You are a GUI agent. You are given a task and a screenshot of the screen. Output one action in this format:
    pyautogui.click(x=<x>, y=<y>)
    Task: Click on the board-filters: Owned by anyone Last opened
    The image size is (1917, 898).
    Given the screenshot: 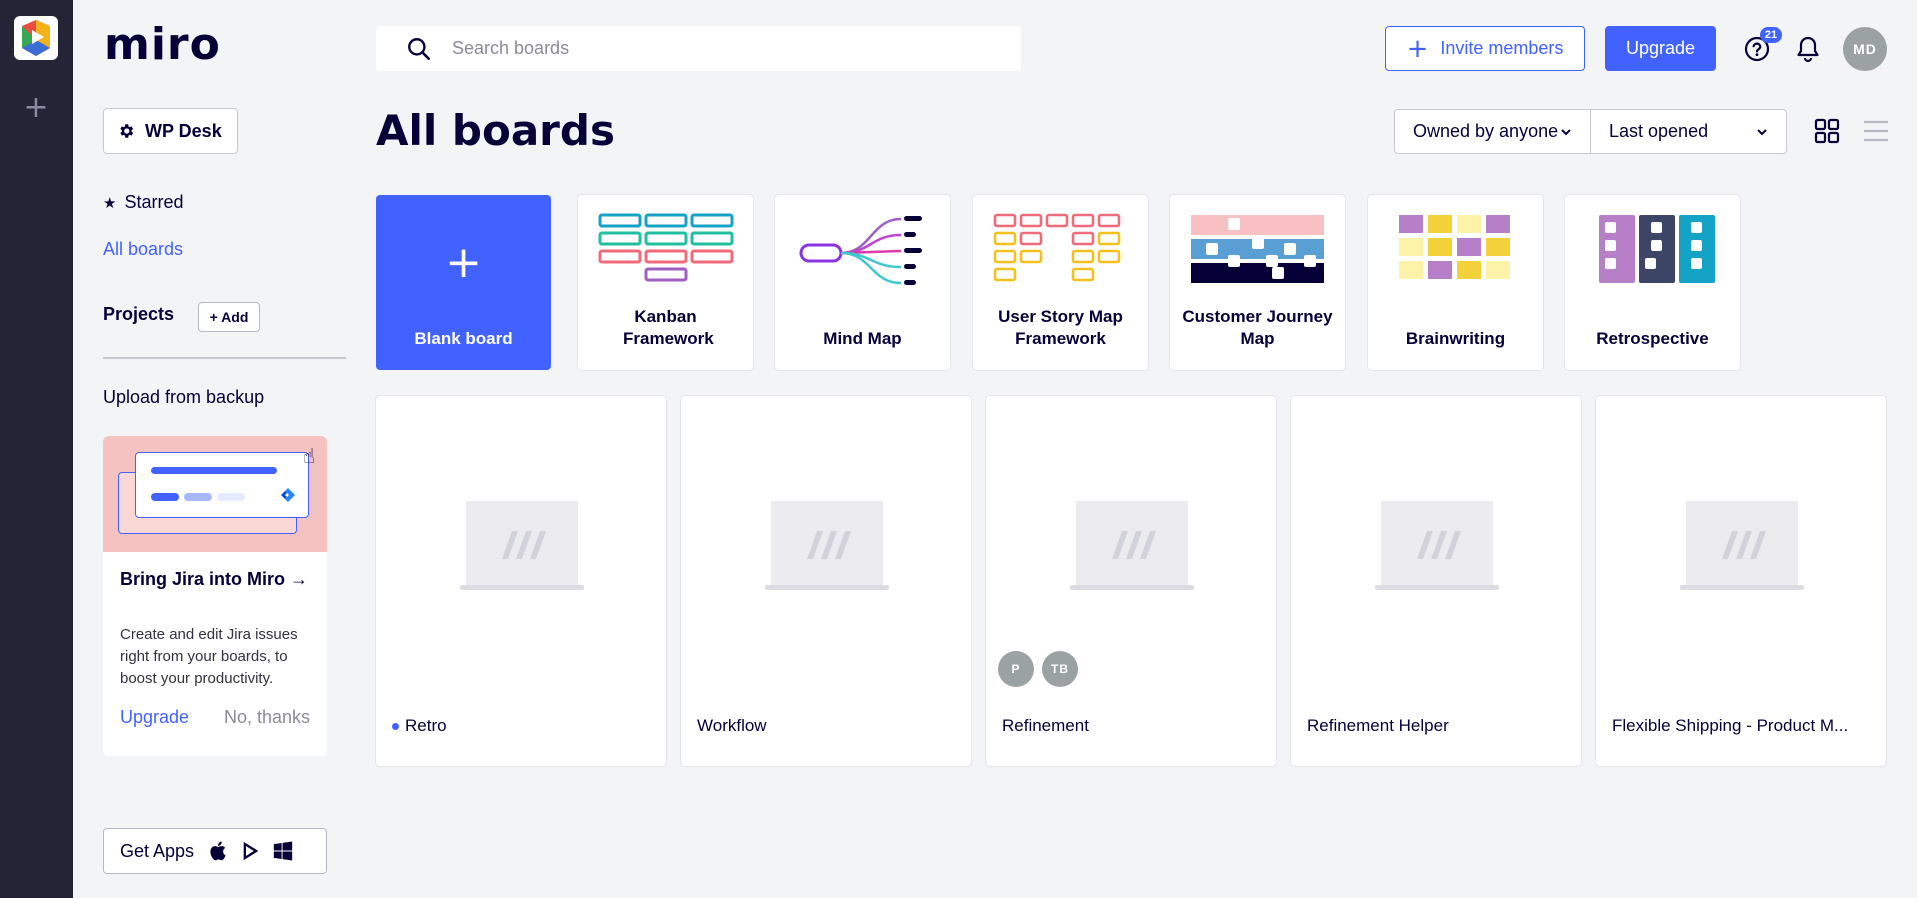 What is the action you would take?
    pyautogui.click(x=1590, y=131)
    